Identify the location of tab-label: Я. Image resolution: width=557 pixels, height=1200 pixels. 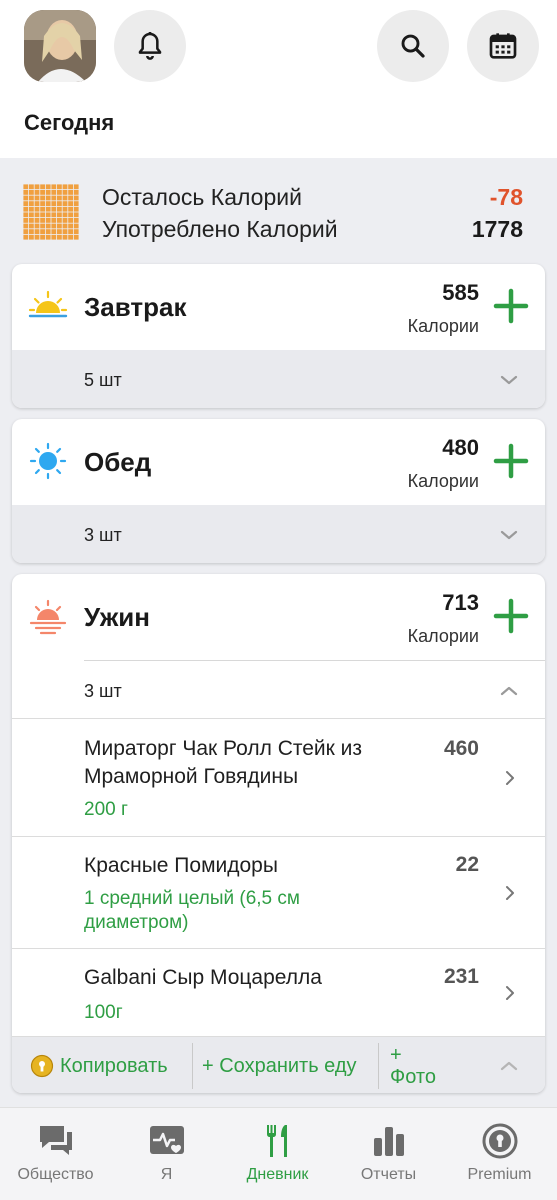
(166, 1174).